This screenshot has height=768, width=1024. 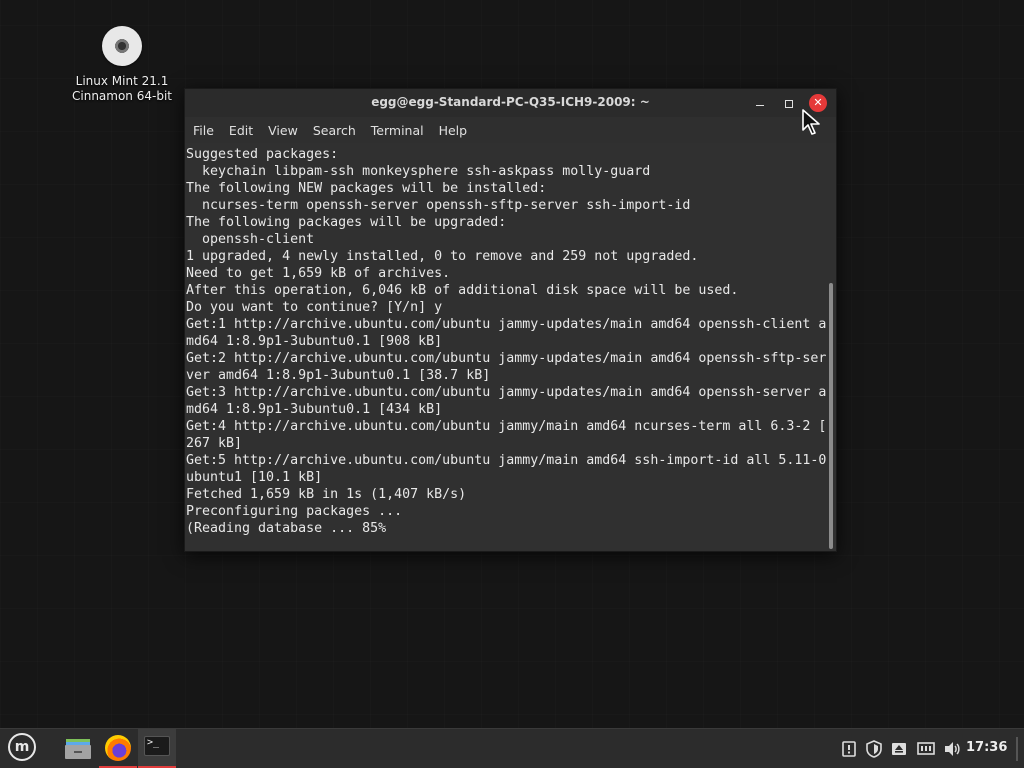 I want to click on taskbar-firefox-button, so click(x=118, y=748).